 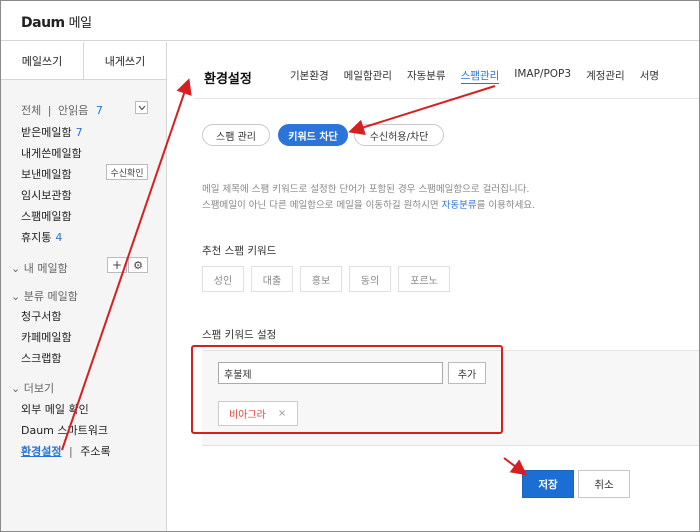 What do you see at coordinates (480, 76) in the screenshot?
I see `tab-spam: 스팸관리` at bounding box center [480, 76].